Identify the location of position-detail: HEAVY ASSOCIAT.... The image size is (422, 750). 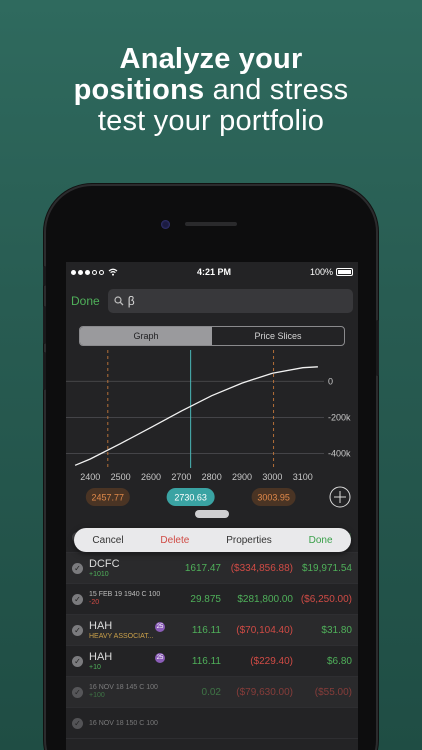
(121, 636).